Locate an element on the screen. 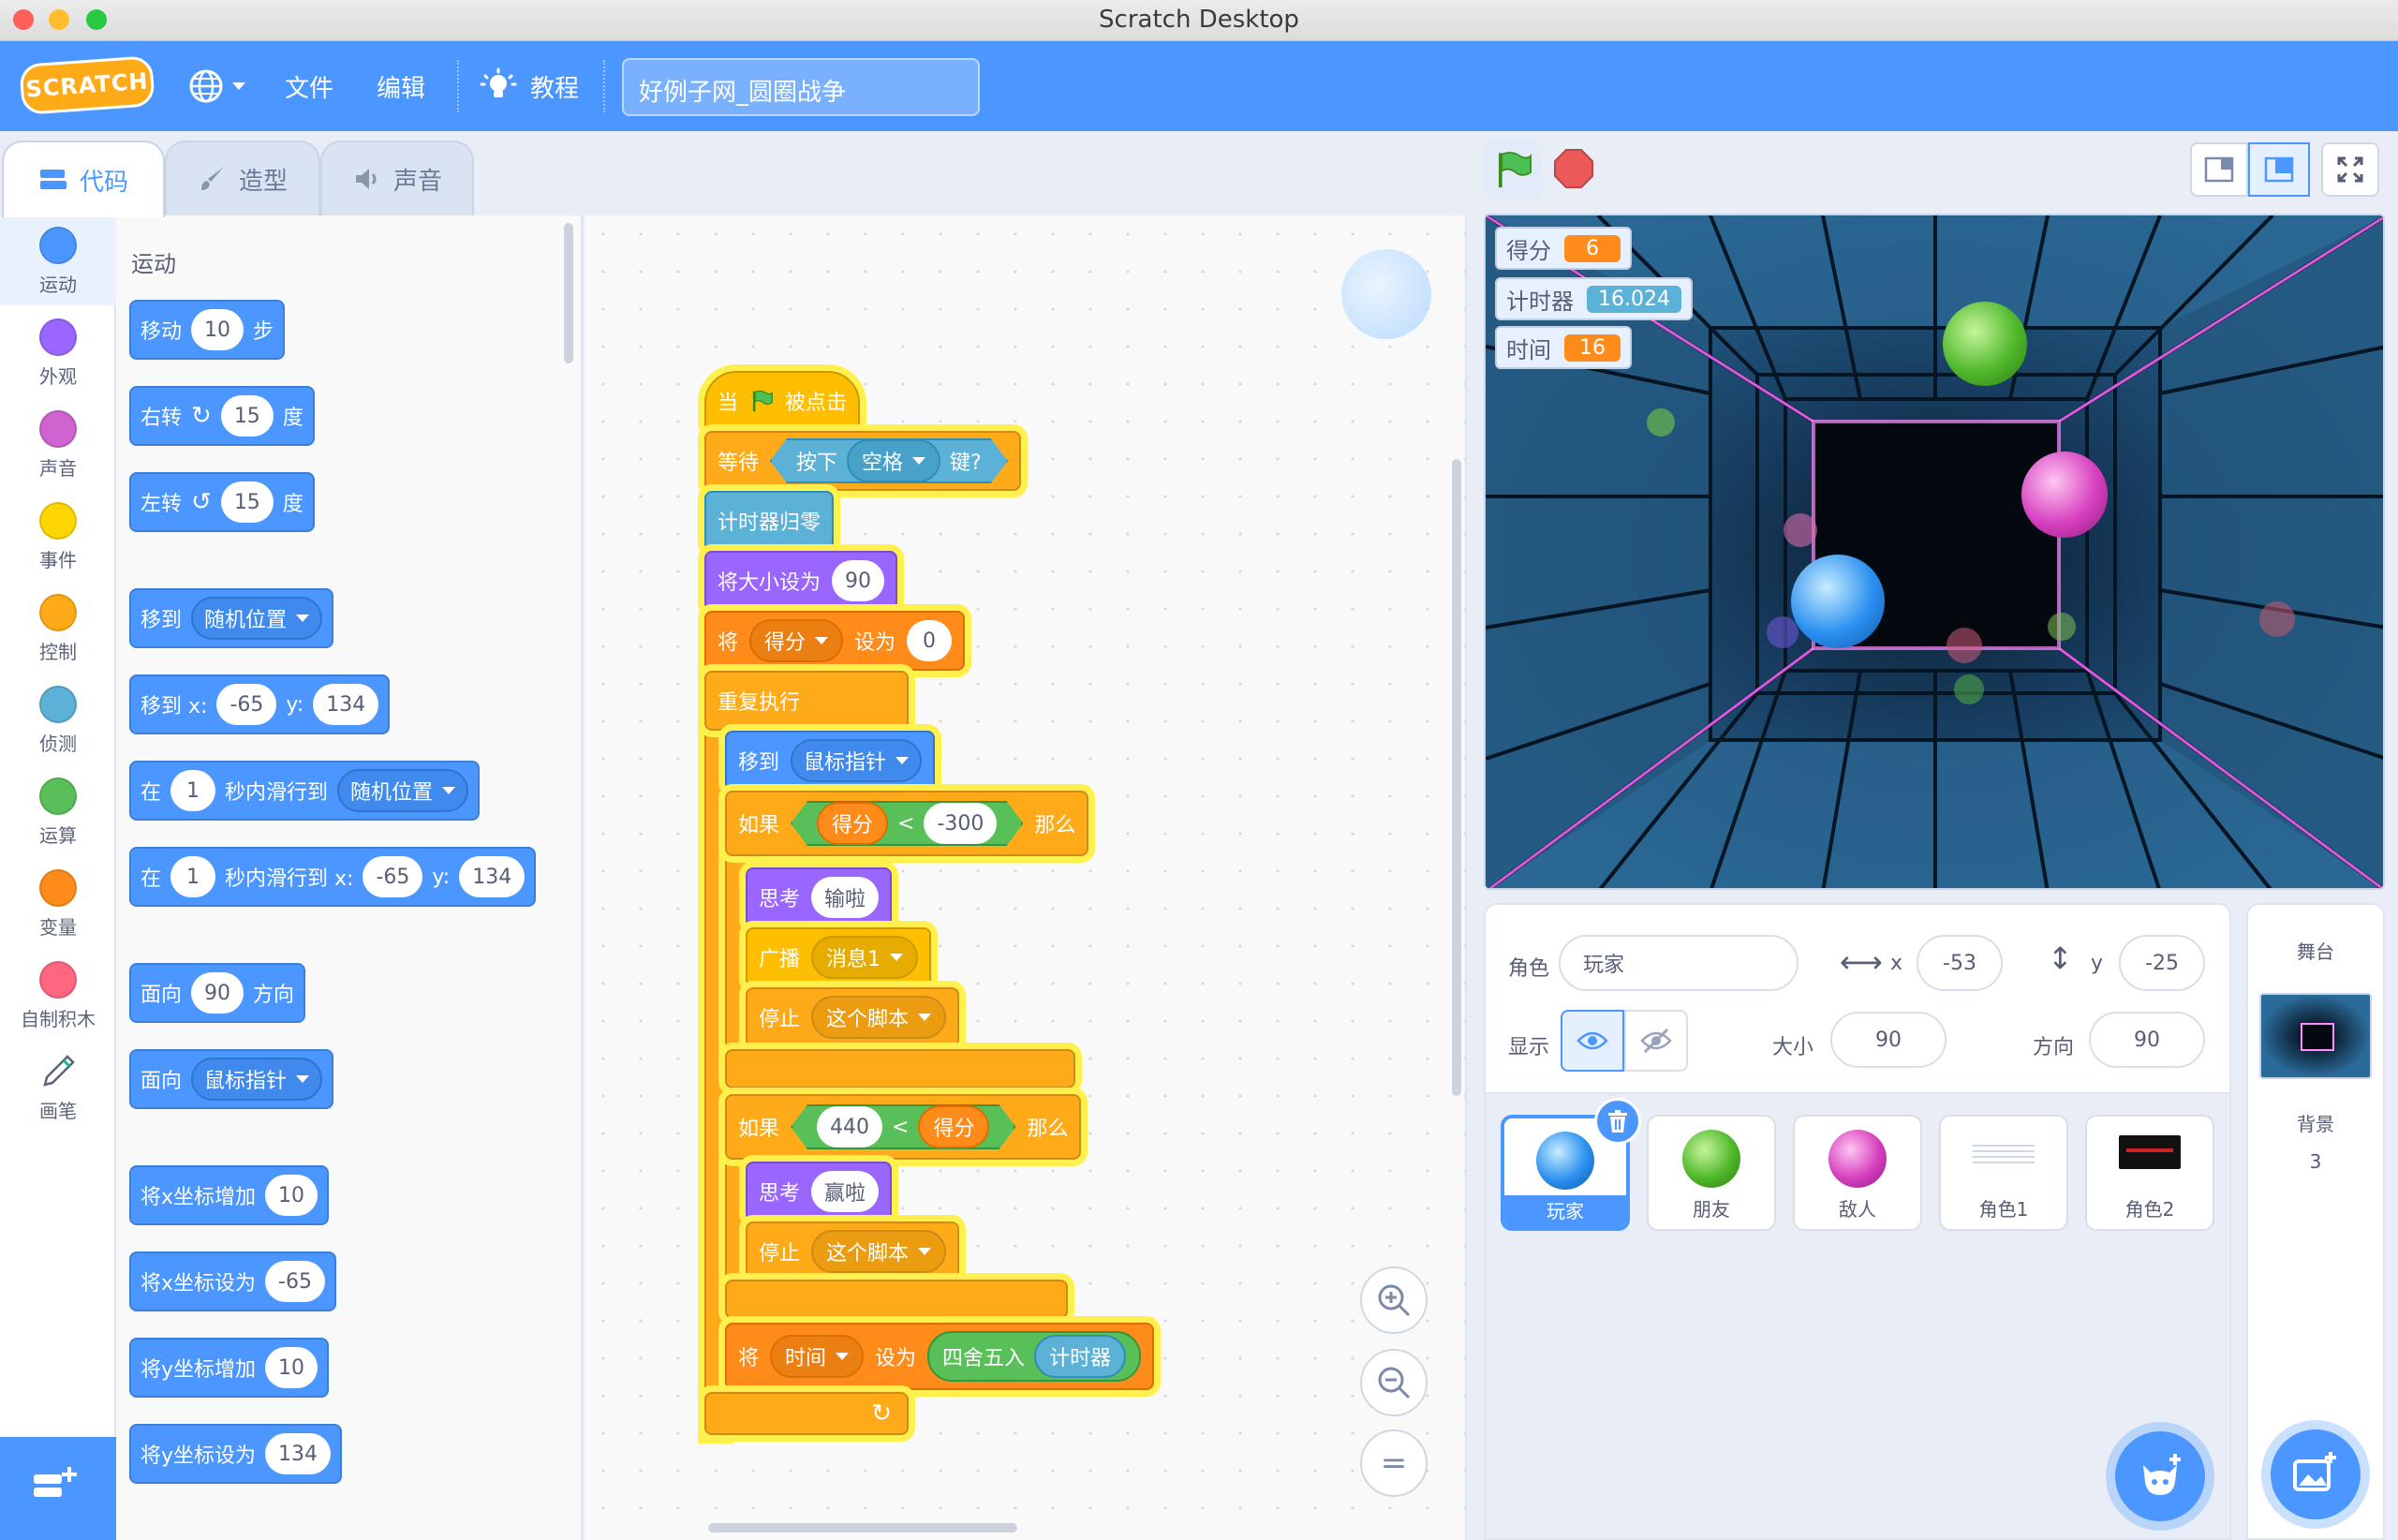 The height and width of the screenshot is (1540, 2398). glide-xy-block: 在 1 秒内滑行到 x: -65 y: 134 is located at coordinates (333, 877).